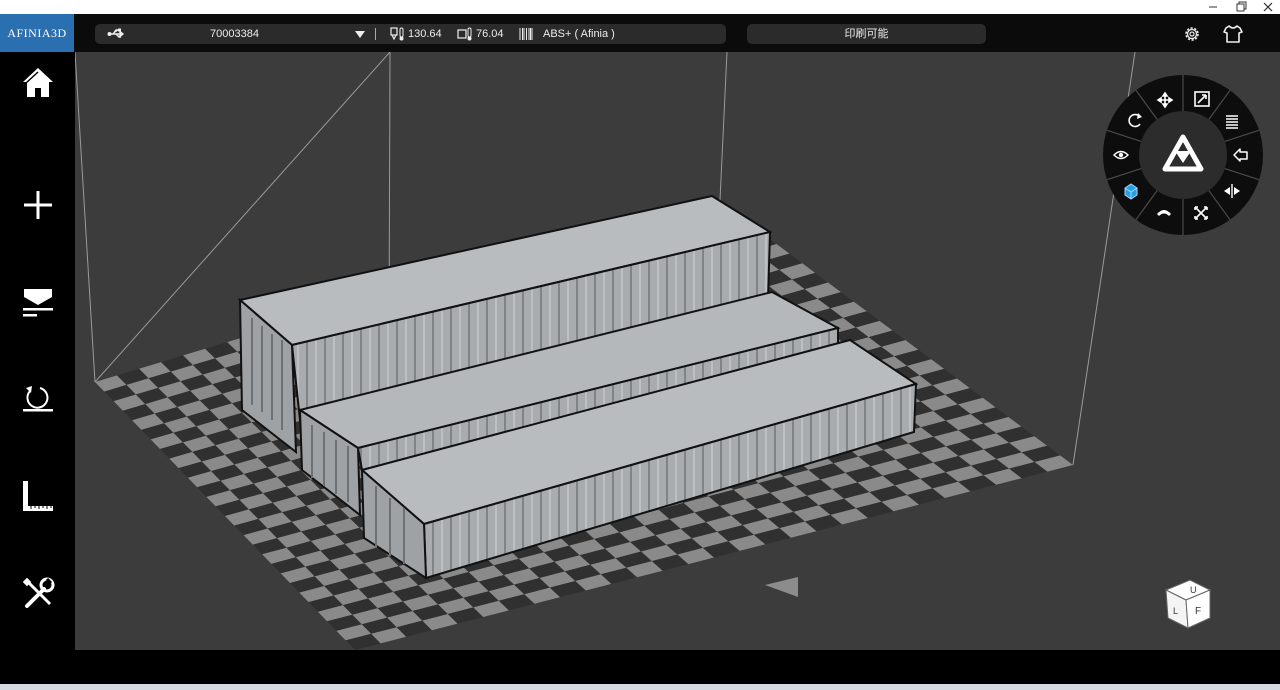  I want to click on bed-temp-value: 76.04, so click(490, 34).